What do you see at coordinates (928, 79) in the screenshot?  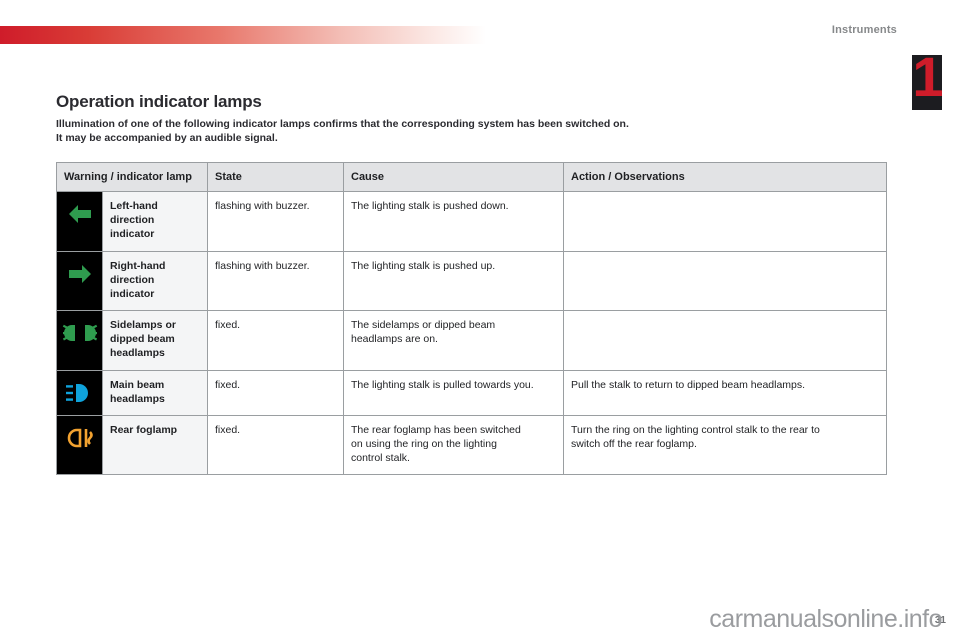 I see `chapter-number-tab: 1` at bounding box center [928, 79].